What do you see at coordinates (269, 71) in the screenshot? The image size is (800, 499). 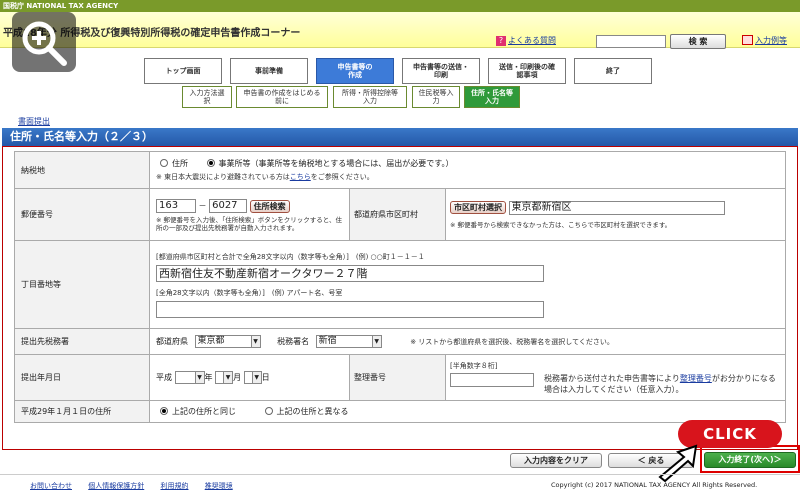 I see `step-prepare: 事前準備` at bounding box center [269, 71].